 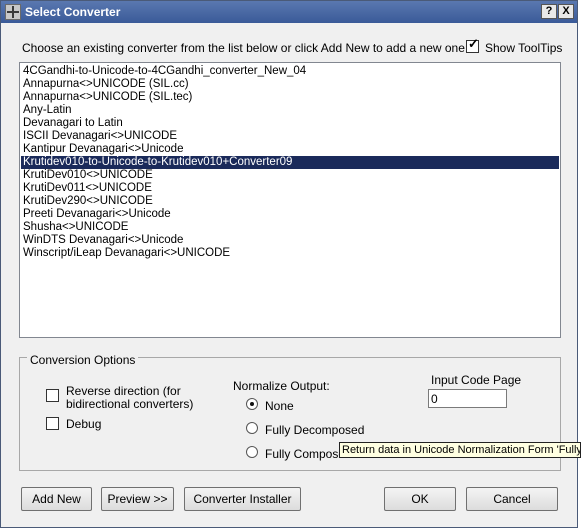 I want to click on close-button: X, so click(x=566, y=11).